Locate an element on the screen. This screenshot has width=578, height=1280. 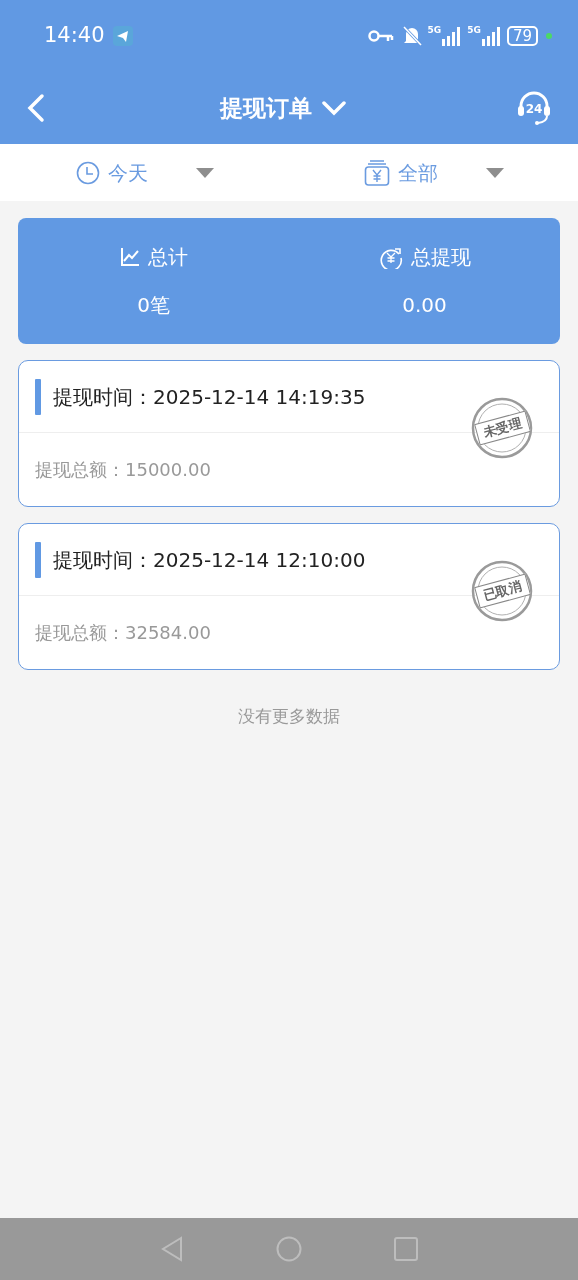
summary-label: 总计 is located at coordinates (167, 257).